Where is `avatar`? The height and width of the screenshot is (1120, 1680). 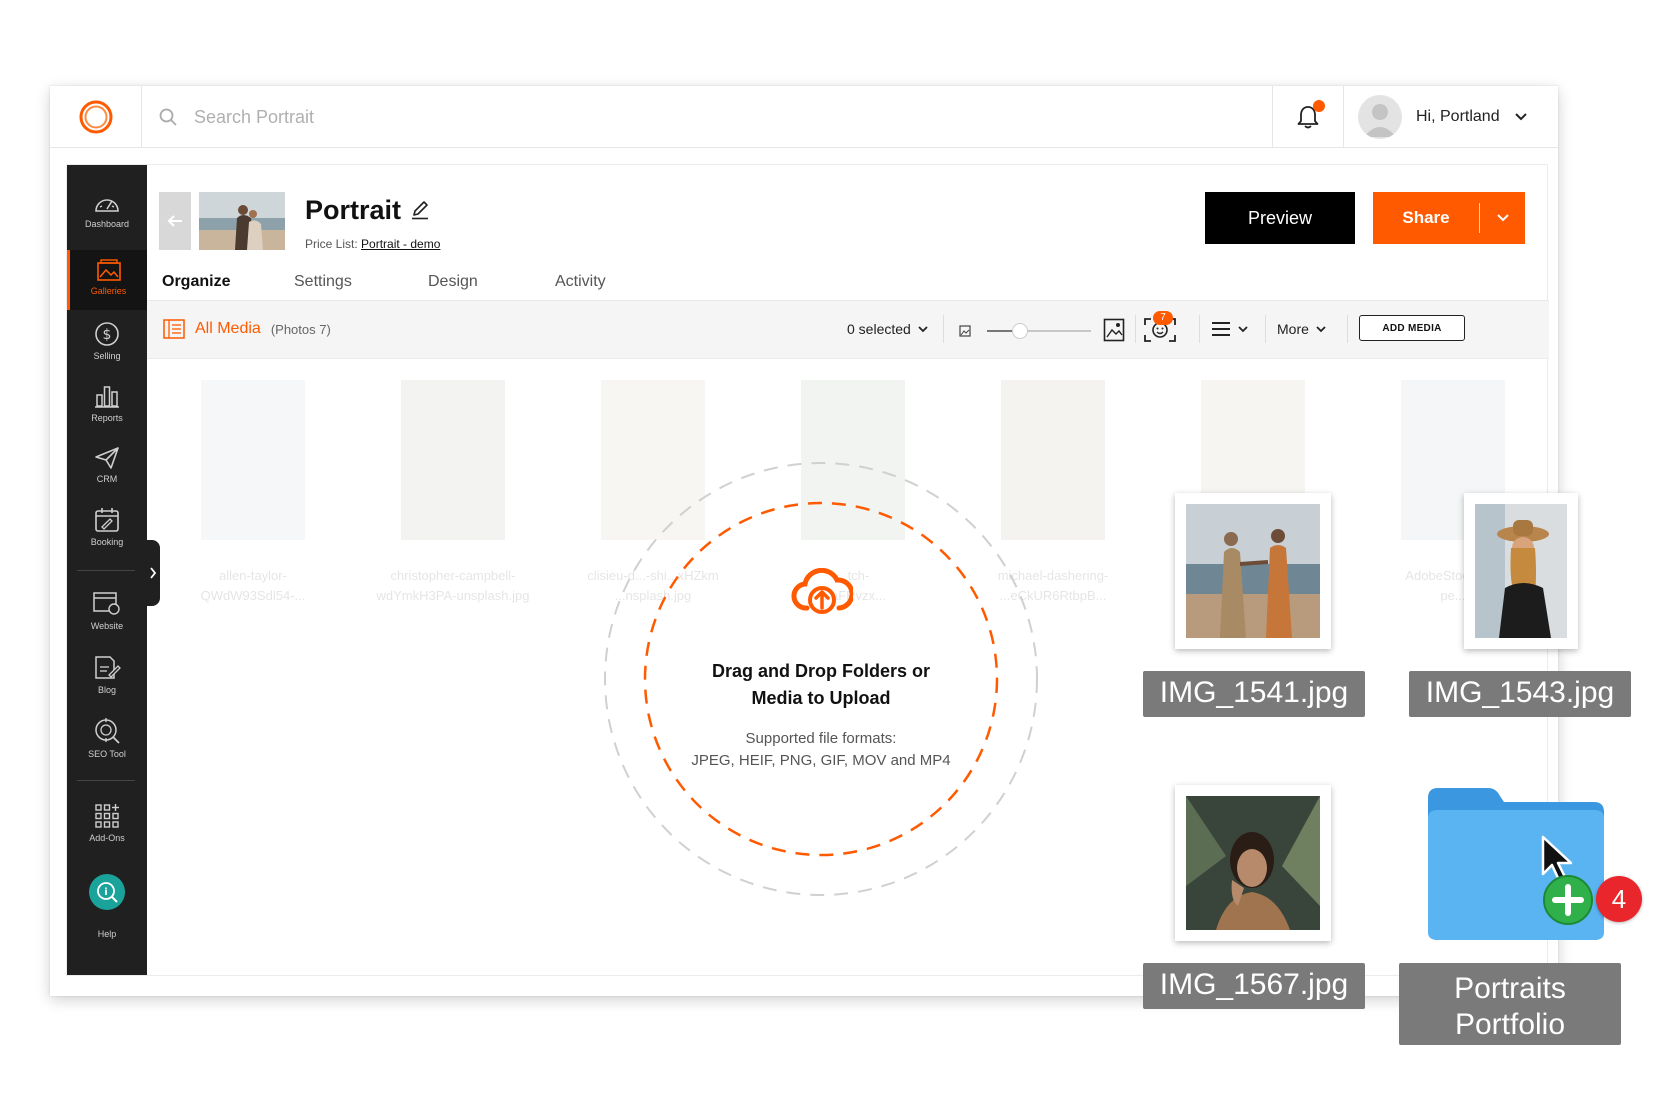 avatar is located at coordinates (1380, 117).